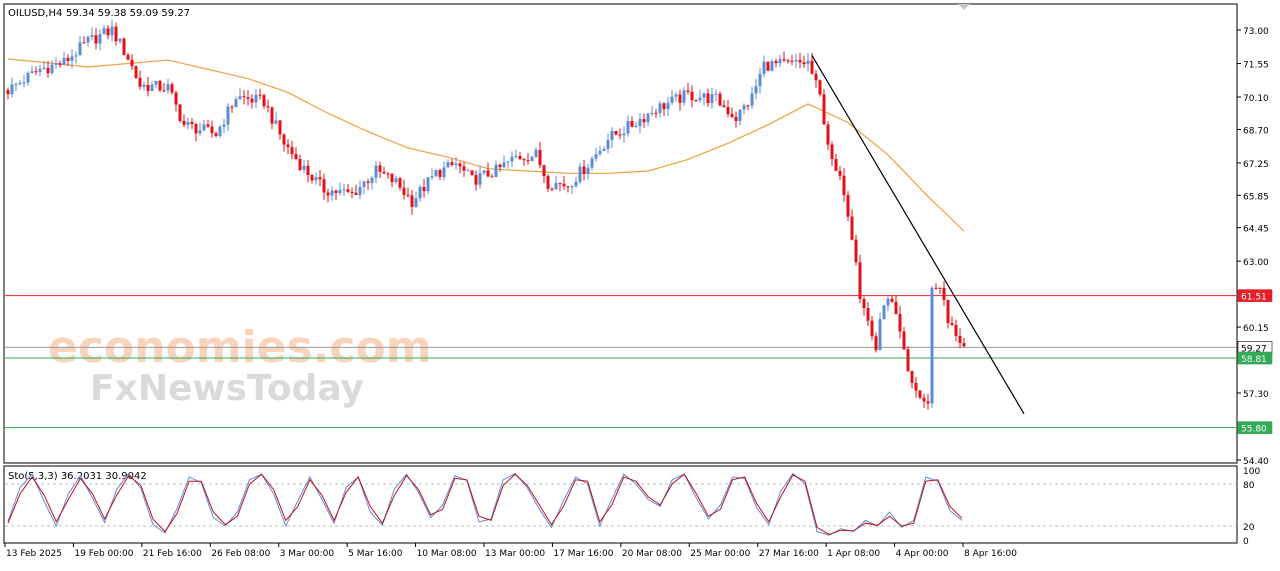  I want to click on price-tick-label: 54.40, so click(1256, 462).